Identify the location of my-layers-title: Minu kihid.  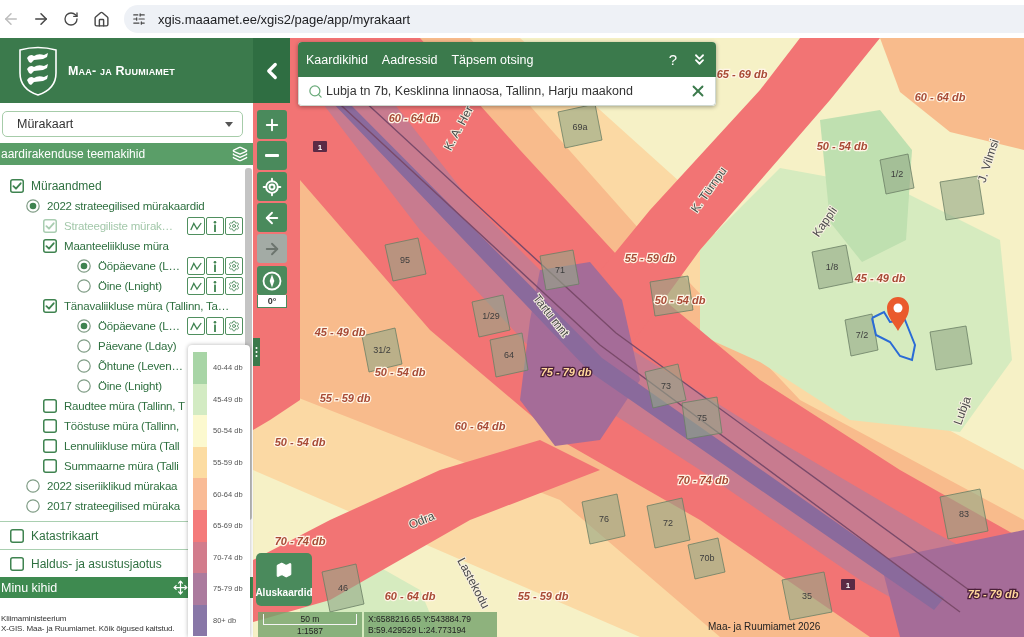
(29, 587).